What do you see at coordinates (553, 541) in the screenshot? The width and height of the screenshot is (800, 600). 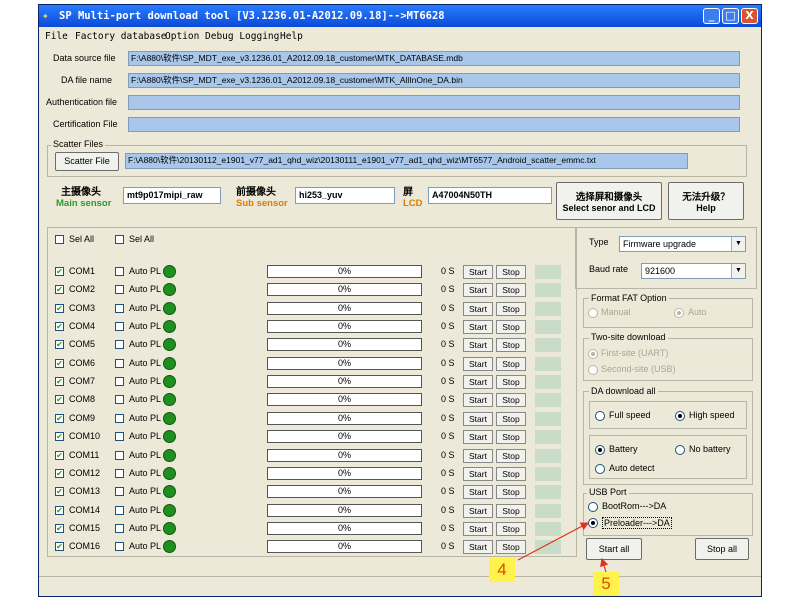 I see `arrow-to-preloader` at bounding box center [553, 541].